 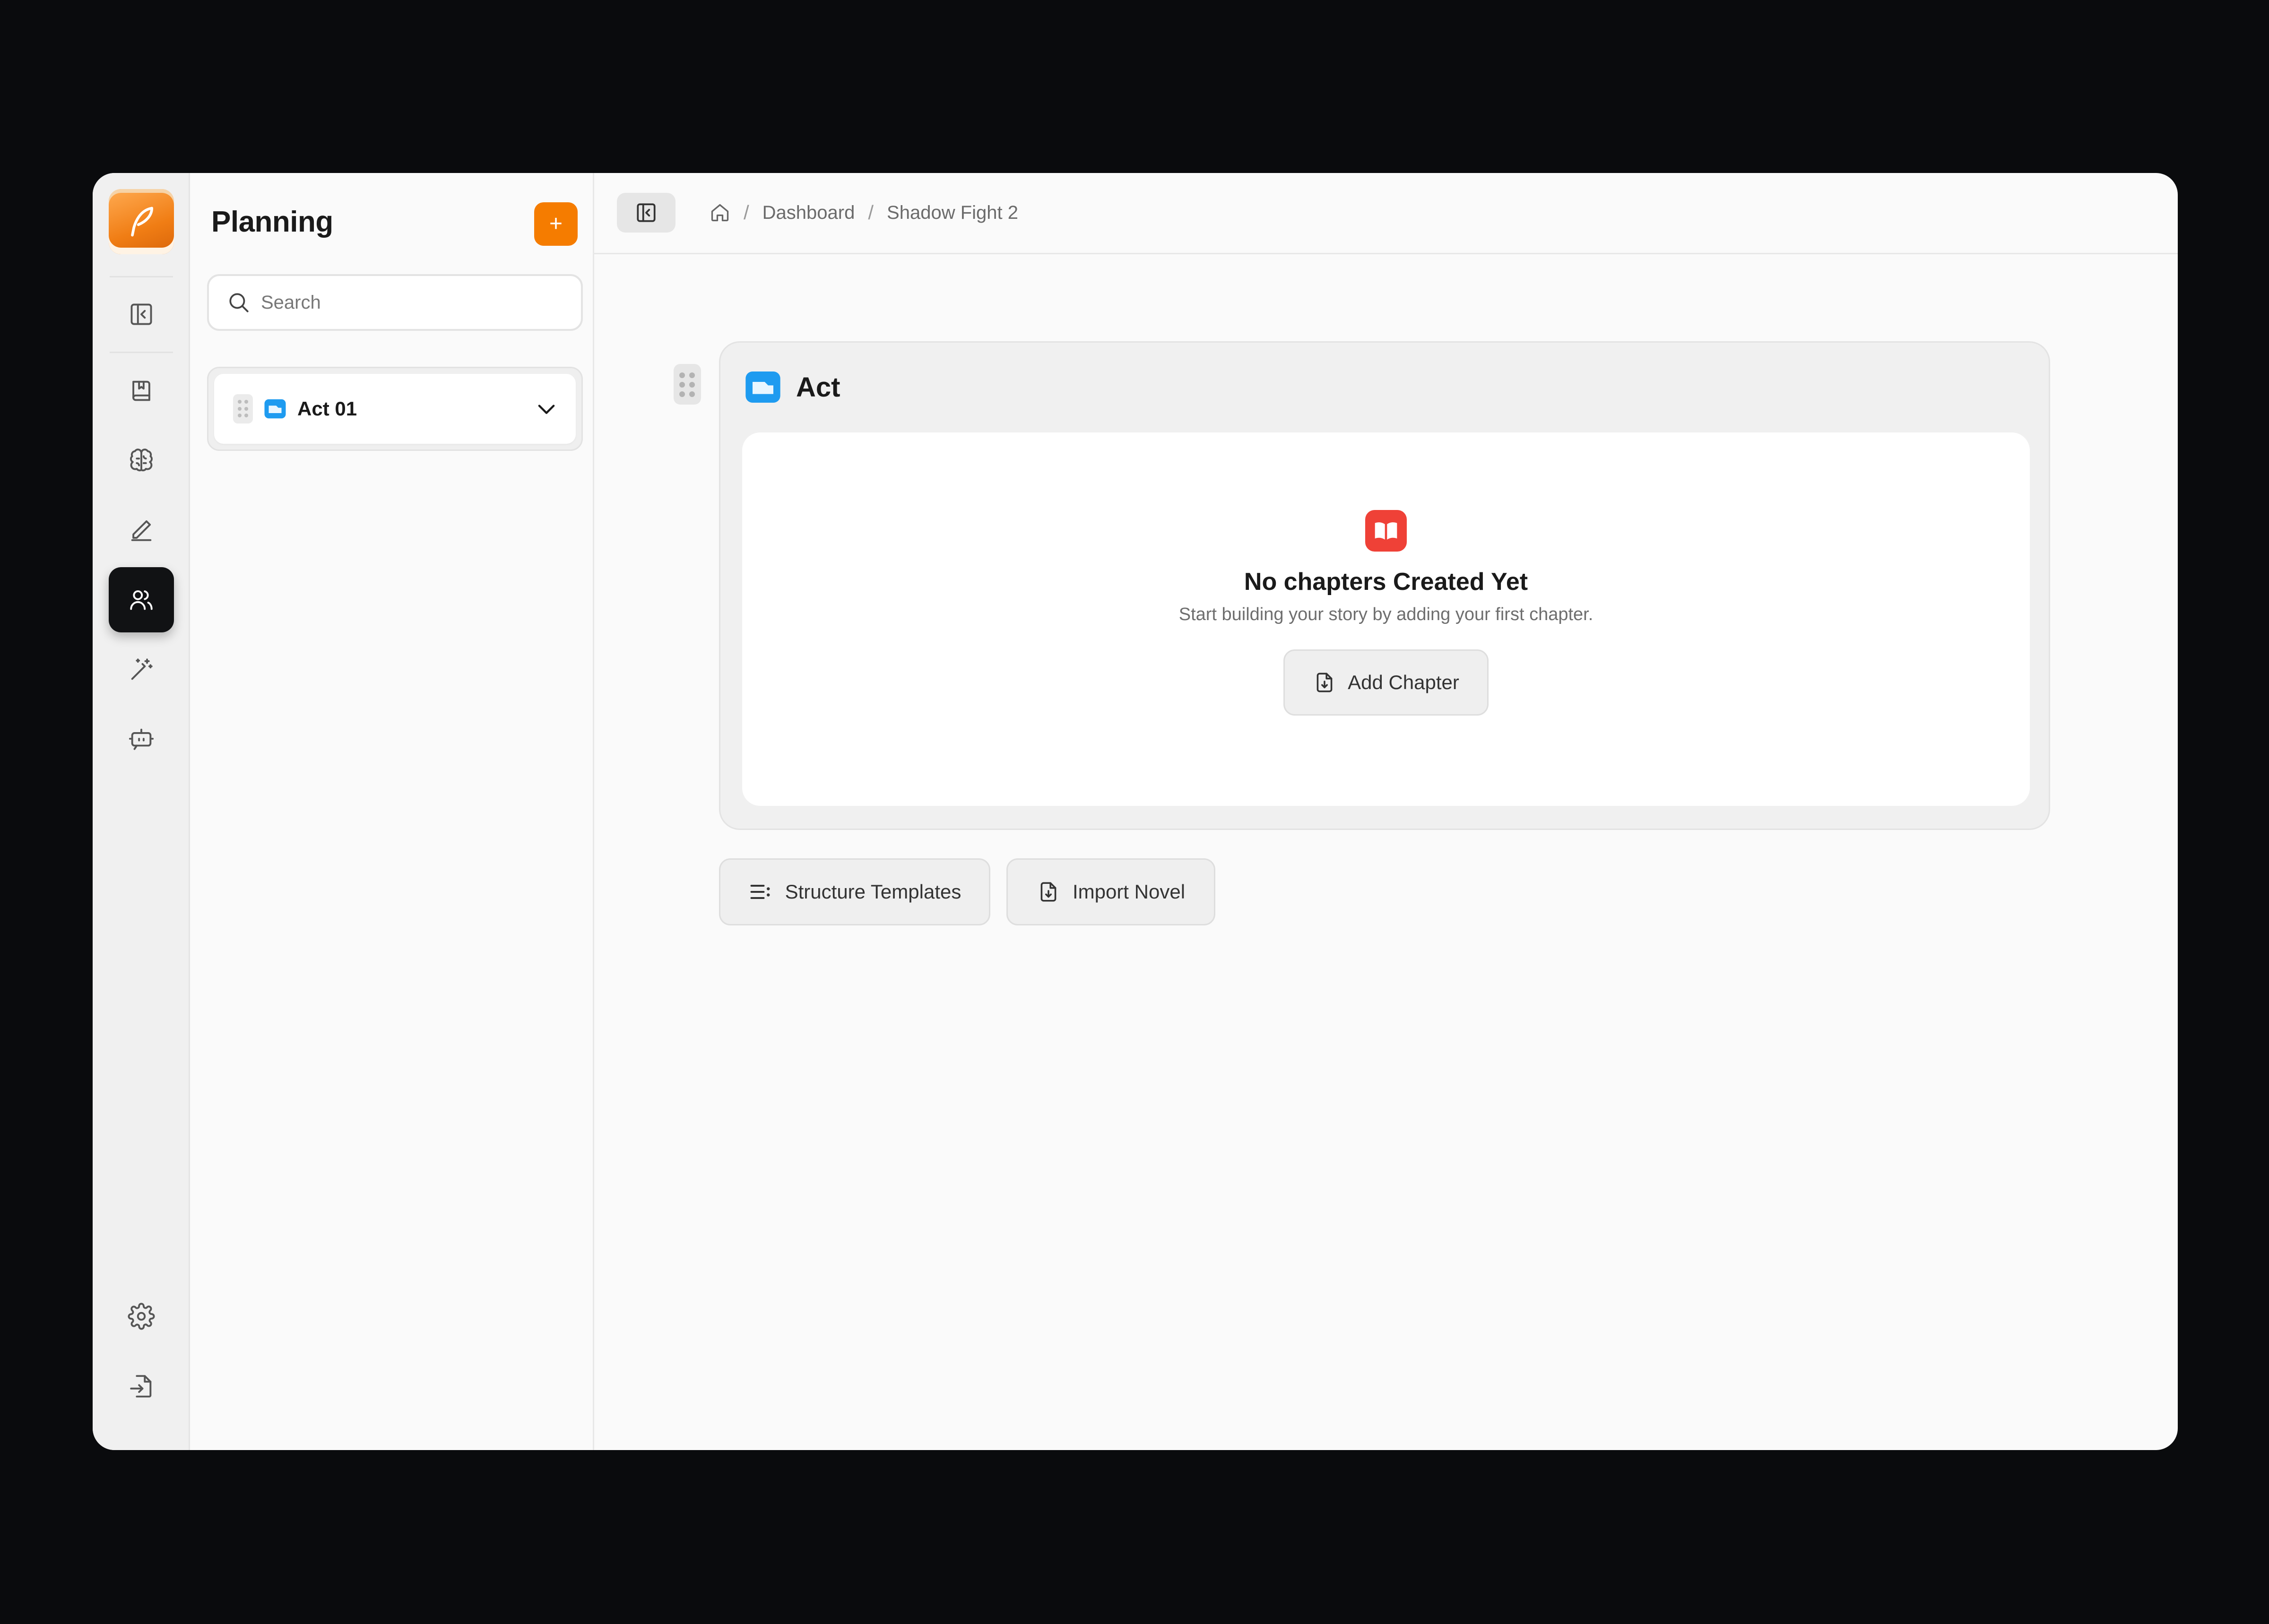 What do you see at coordinates (272, 222) in the screenshot?
I see `panel-title: Planning` at bounding box center [272, 222].